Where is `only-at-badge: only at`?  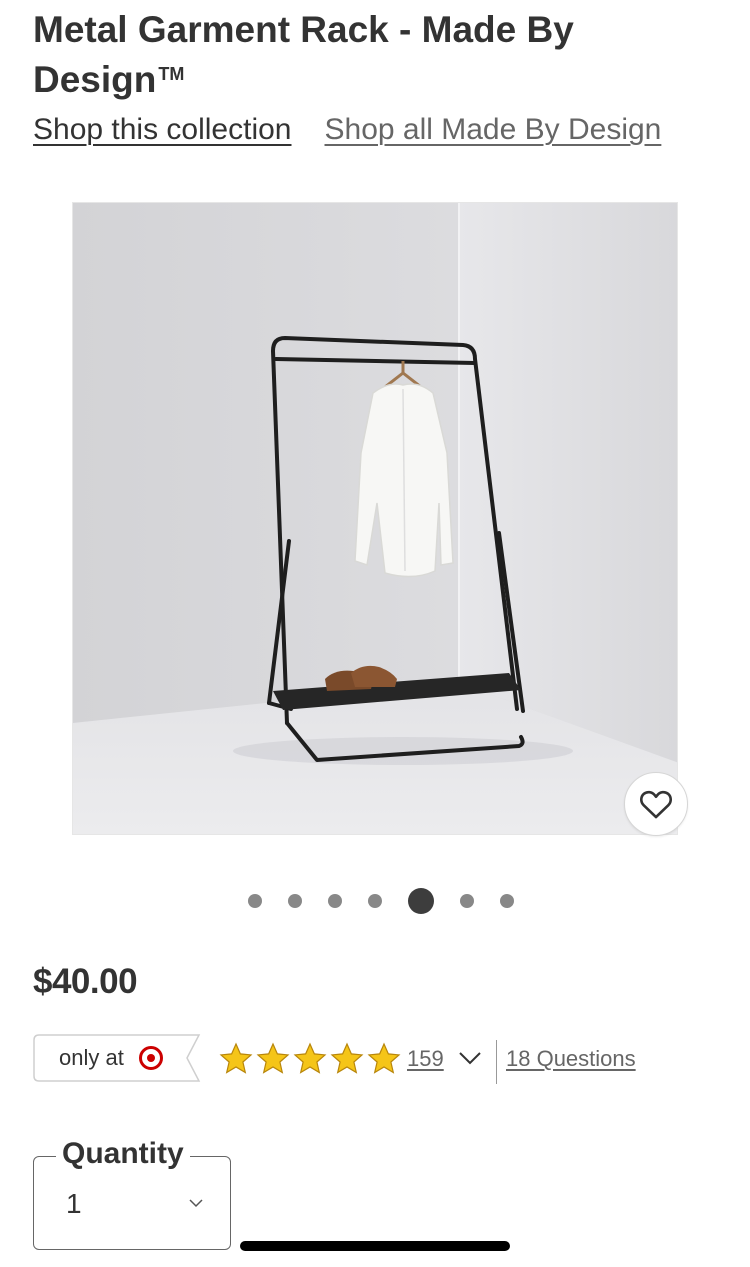 only-at-badge: only at is located at coordinates (117, 1058).